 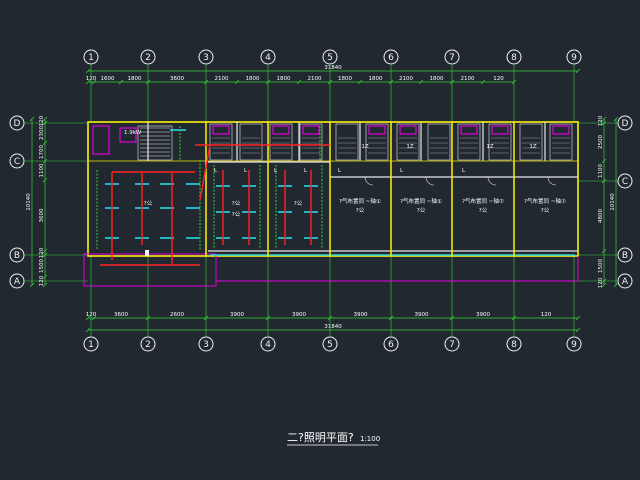 I want to click on axis-bubble-right-C: C, so click(x=605, y=181).